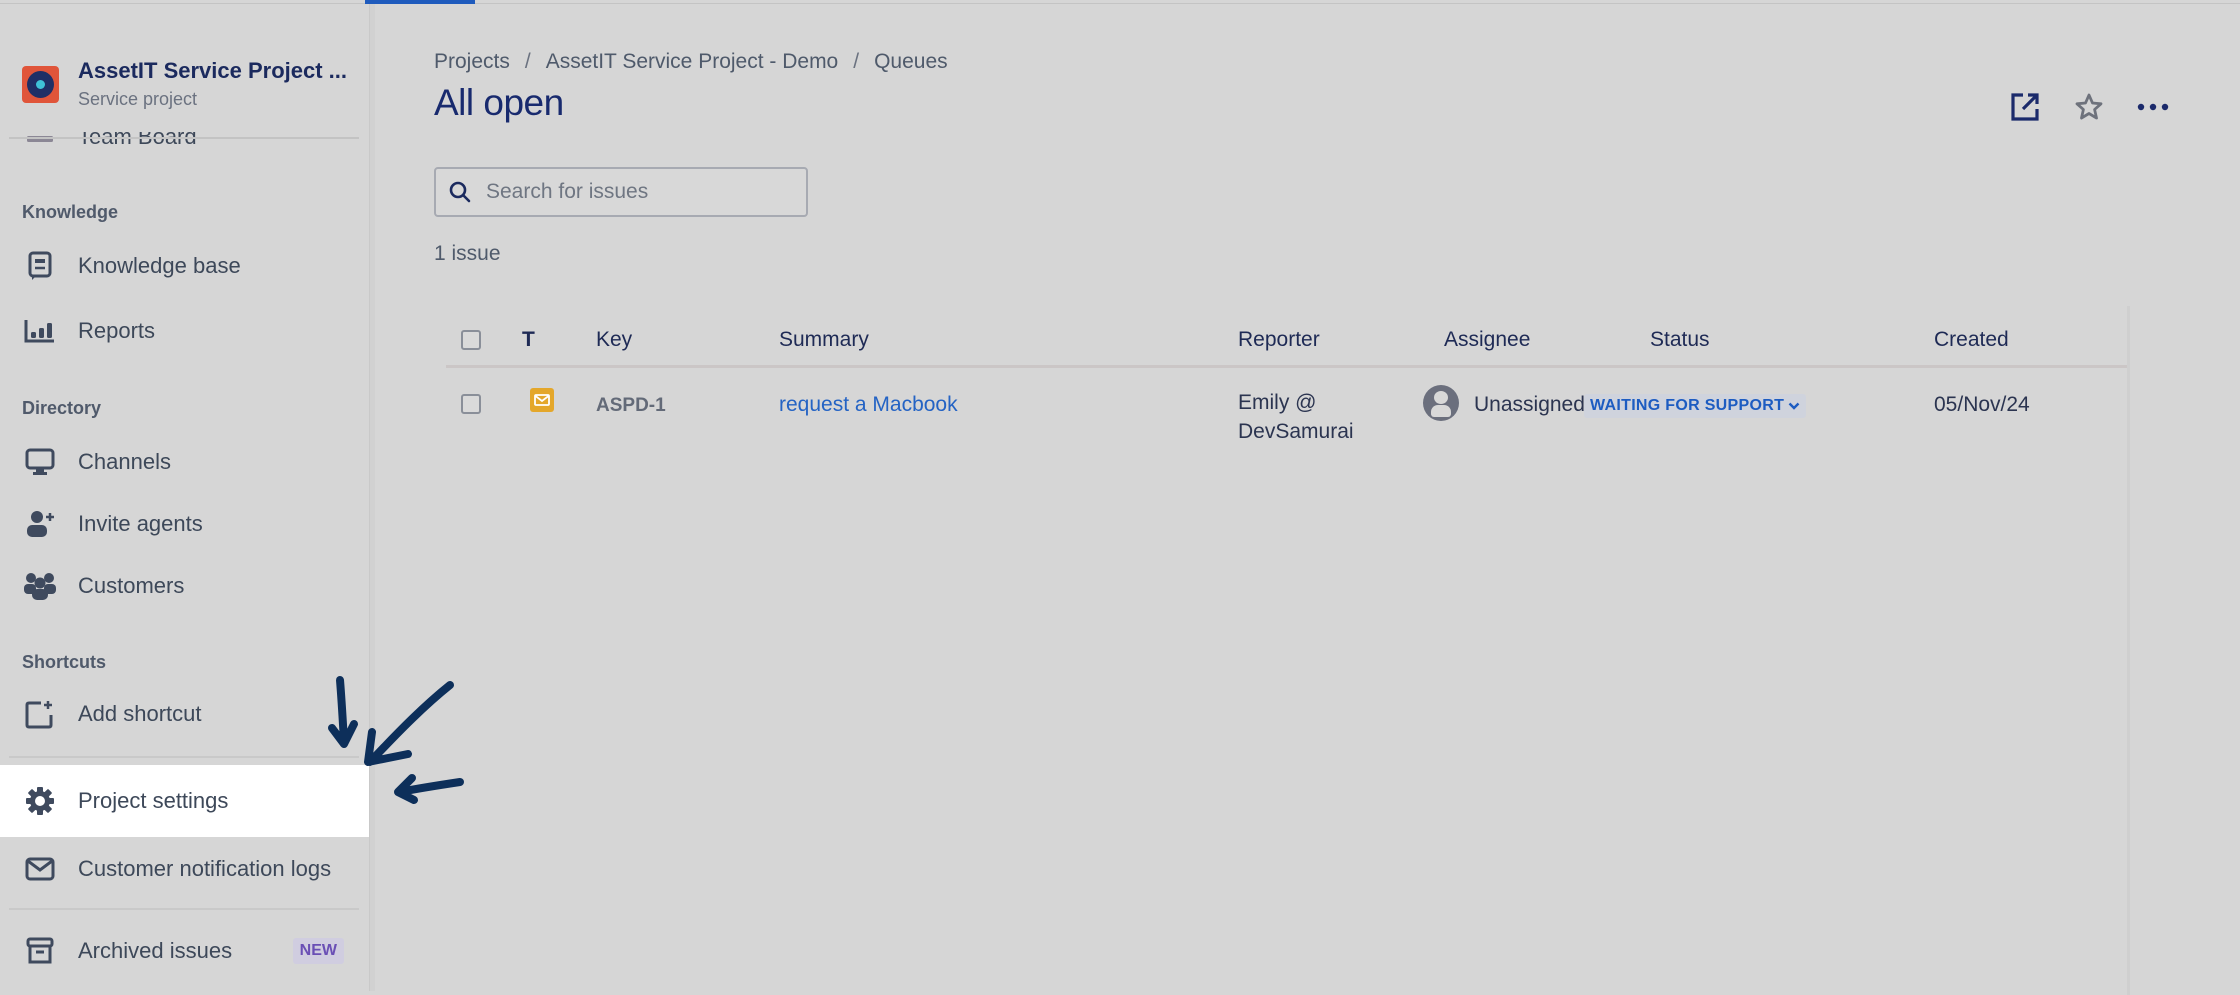 This screenshot has width=2240, height=995. What do you see at coordinates (1794, 406) in the screenshot?
I see `chevron-down-icon` at bounding box center [1794, 406].